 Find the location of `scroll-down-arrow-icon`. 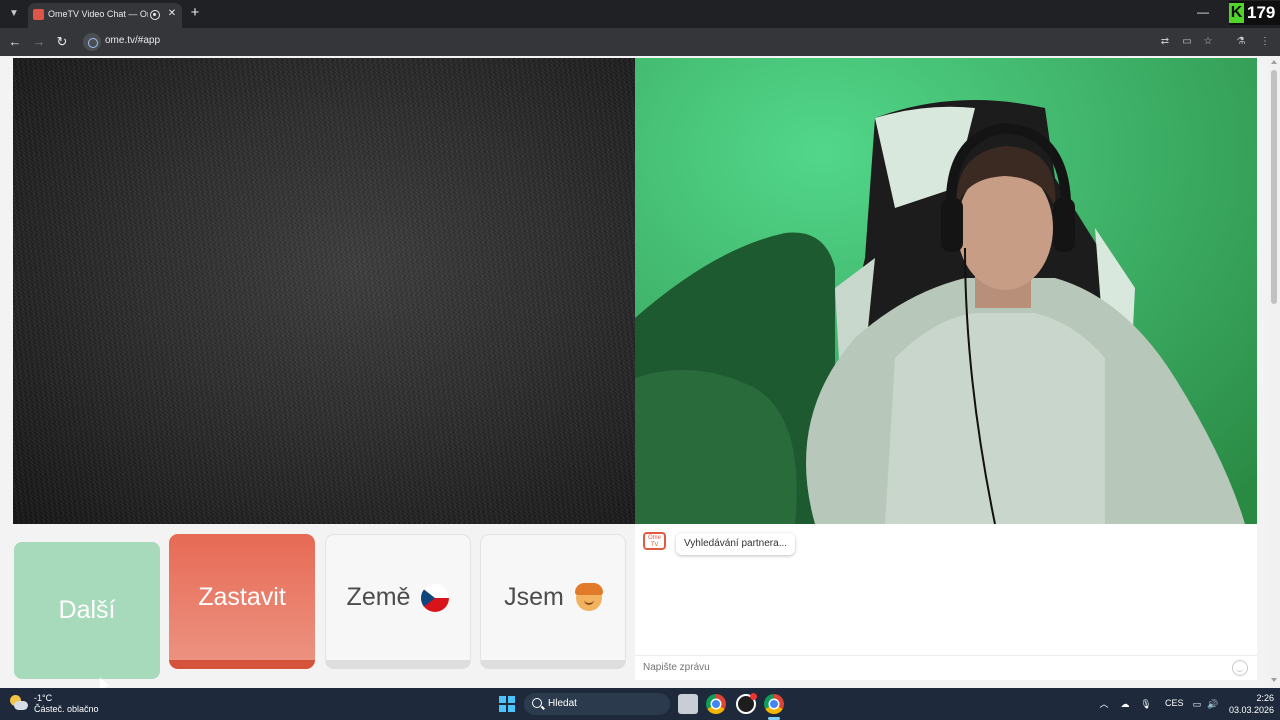

scroll-down-arrow-icon is located at coordinates (1274, 680).